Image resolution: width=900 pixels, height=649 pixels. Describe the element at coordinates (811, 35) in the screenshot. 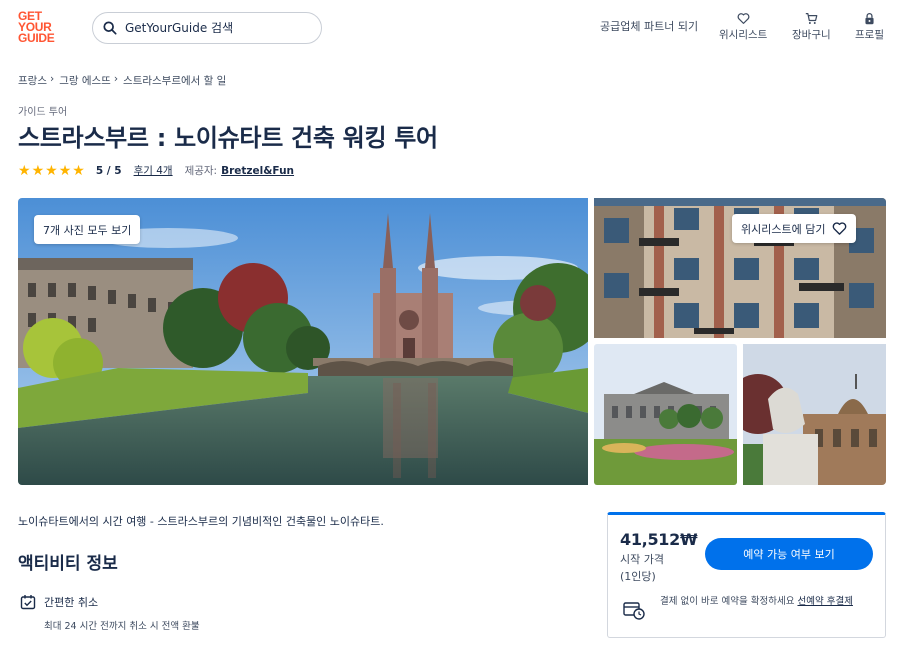

I see `nav-cart-label: 장바구니` at that location.